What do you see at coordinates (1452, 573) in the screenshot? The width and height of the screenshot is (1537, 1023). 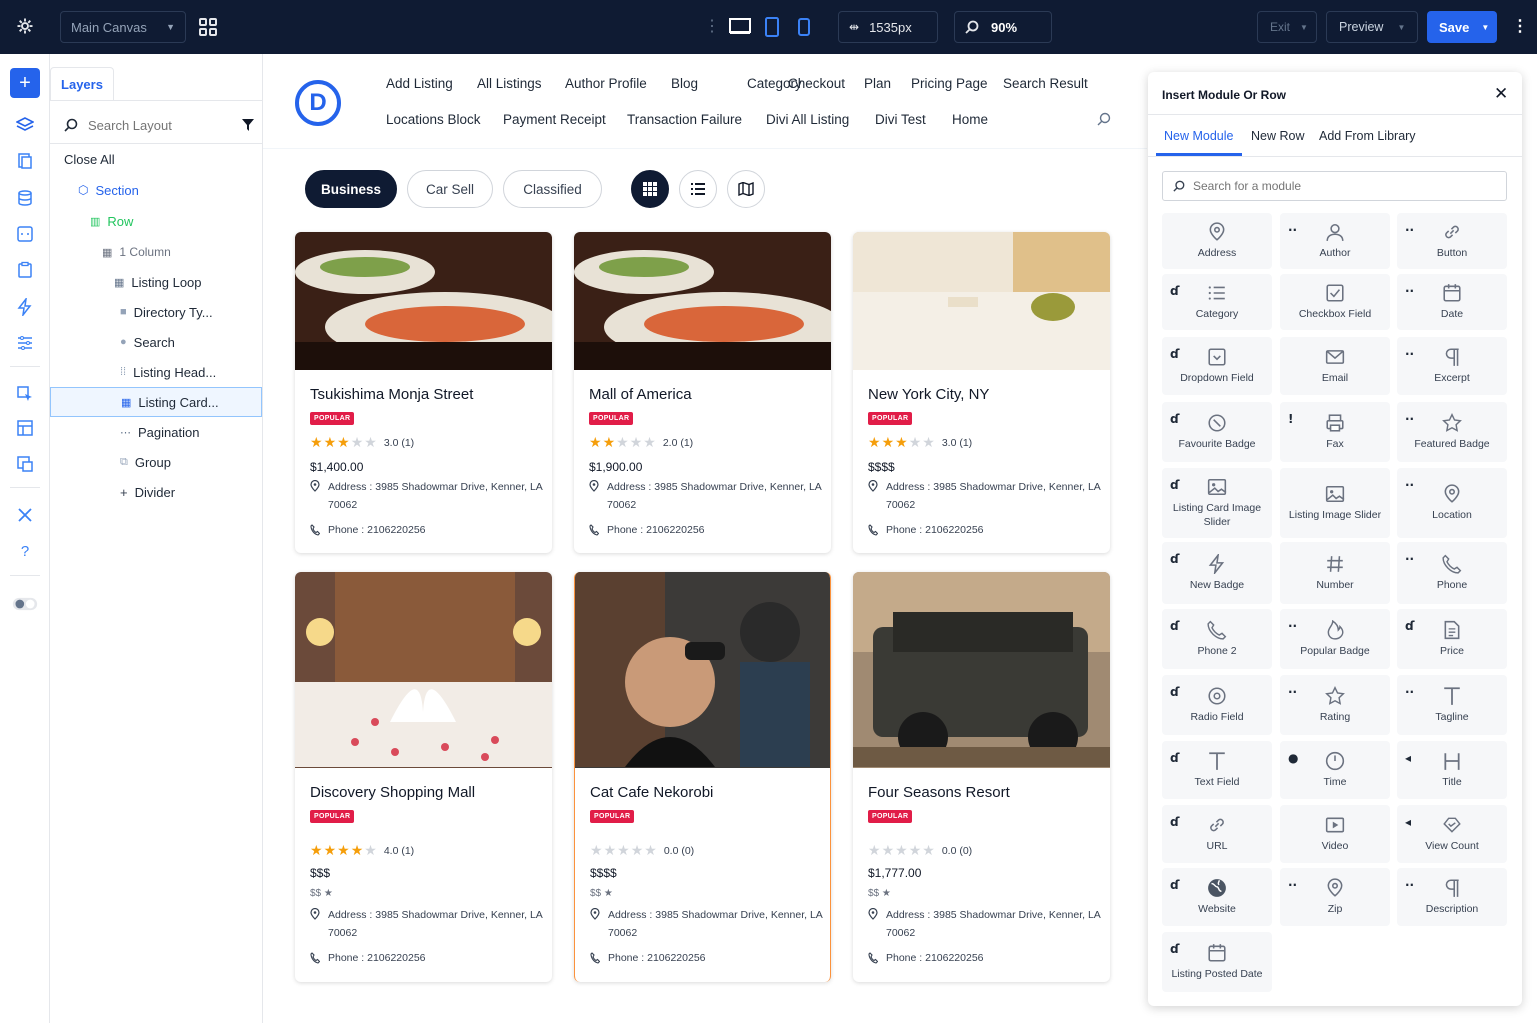 I see `module-tile: ·· Phone` at bounding box center [1452, 573].